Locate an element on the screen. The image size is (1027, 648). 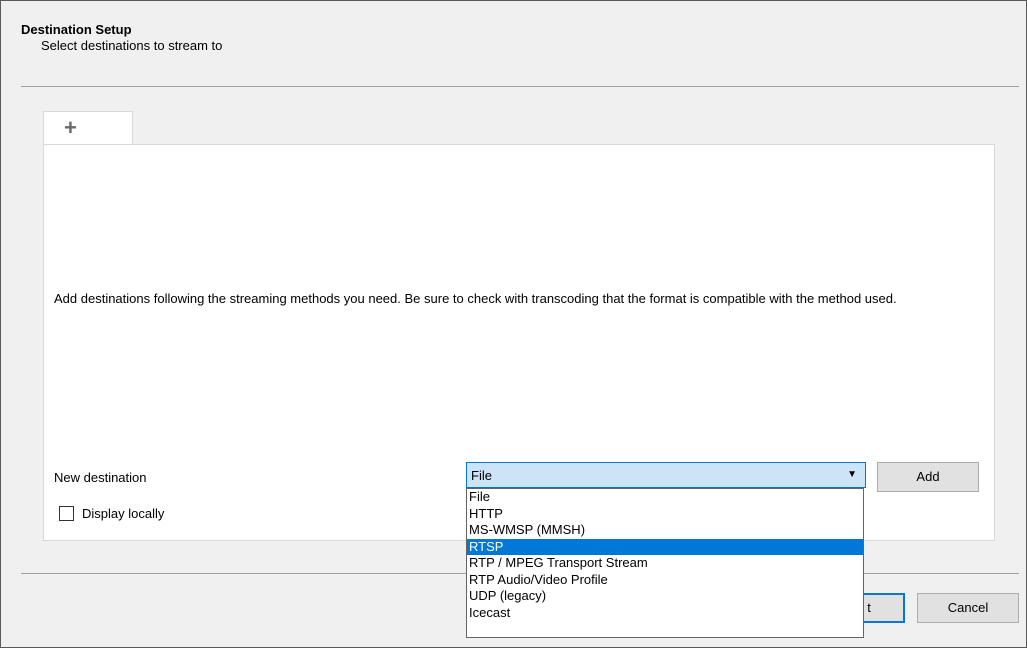
page-subtitle: Select destinations to stream to is located at coordinates (132, 45).